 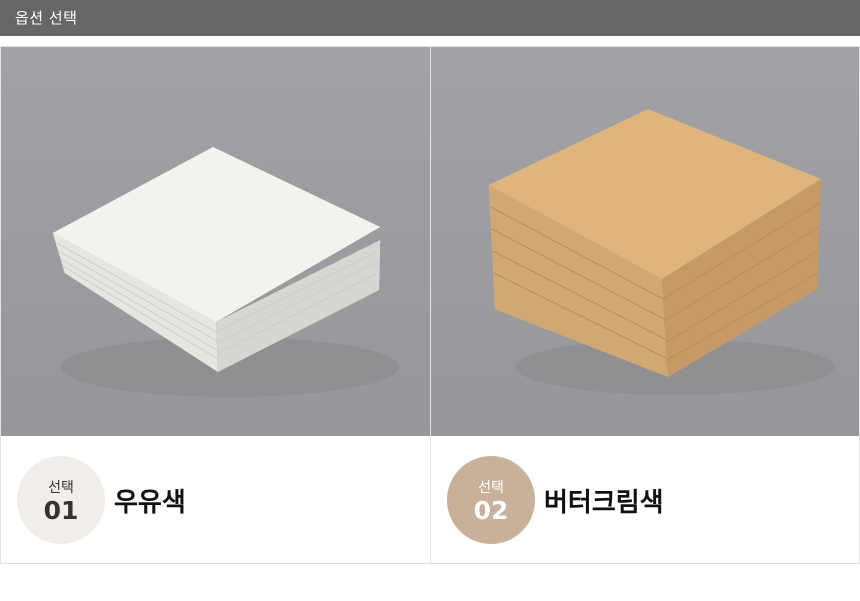 I want to click on badge-number: 02, so click(x=491, y=510).